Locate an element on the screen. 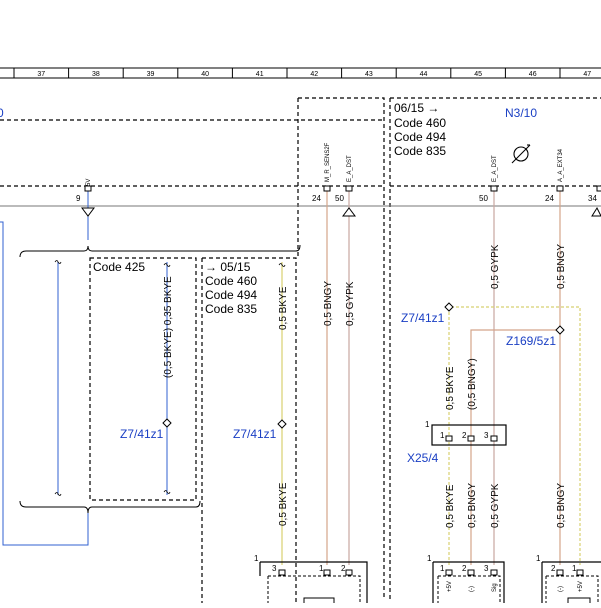  second-code-3: Code 835 is located at coordinates (231, 309).